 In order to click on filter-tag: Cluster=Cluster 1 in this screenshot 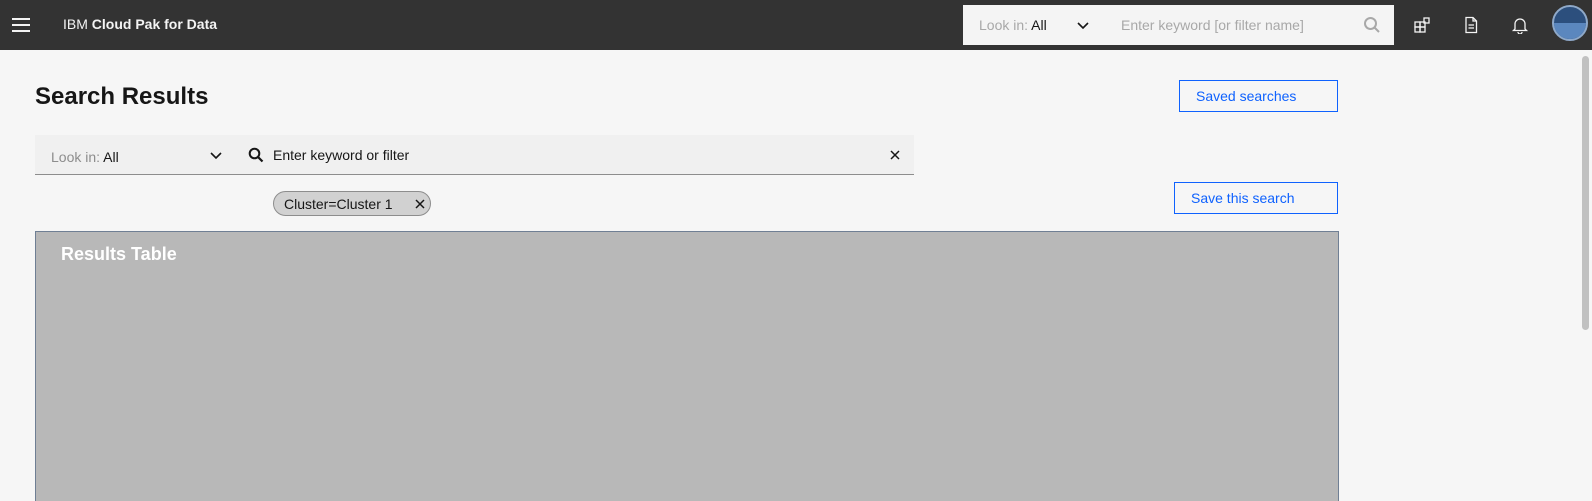, I will do `click(352, 203)`.